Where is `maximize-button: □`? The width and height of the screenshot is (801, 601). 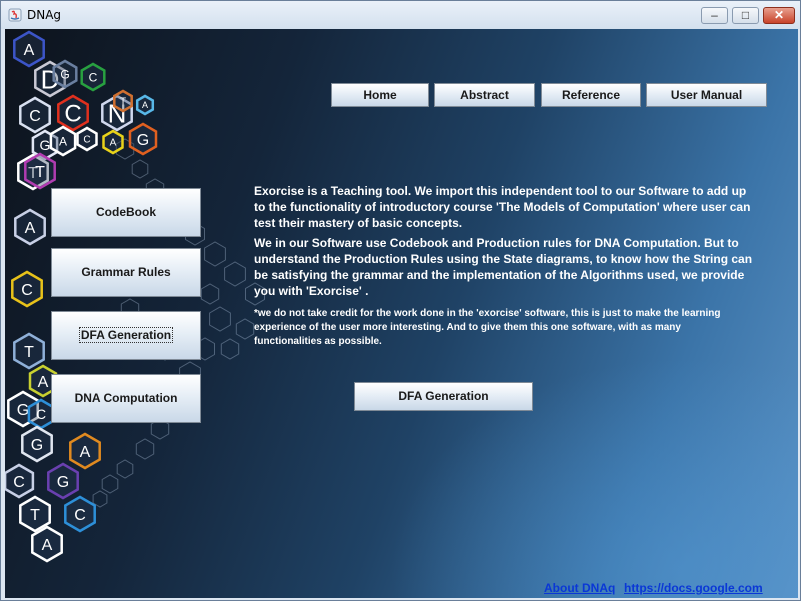 maximize-button: □ is located at coordinates (745, 15).